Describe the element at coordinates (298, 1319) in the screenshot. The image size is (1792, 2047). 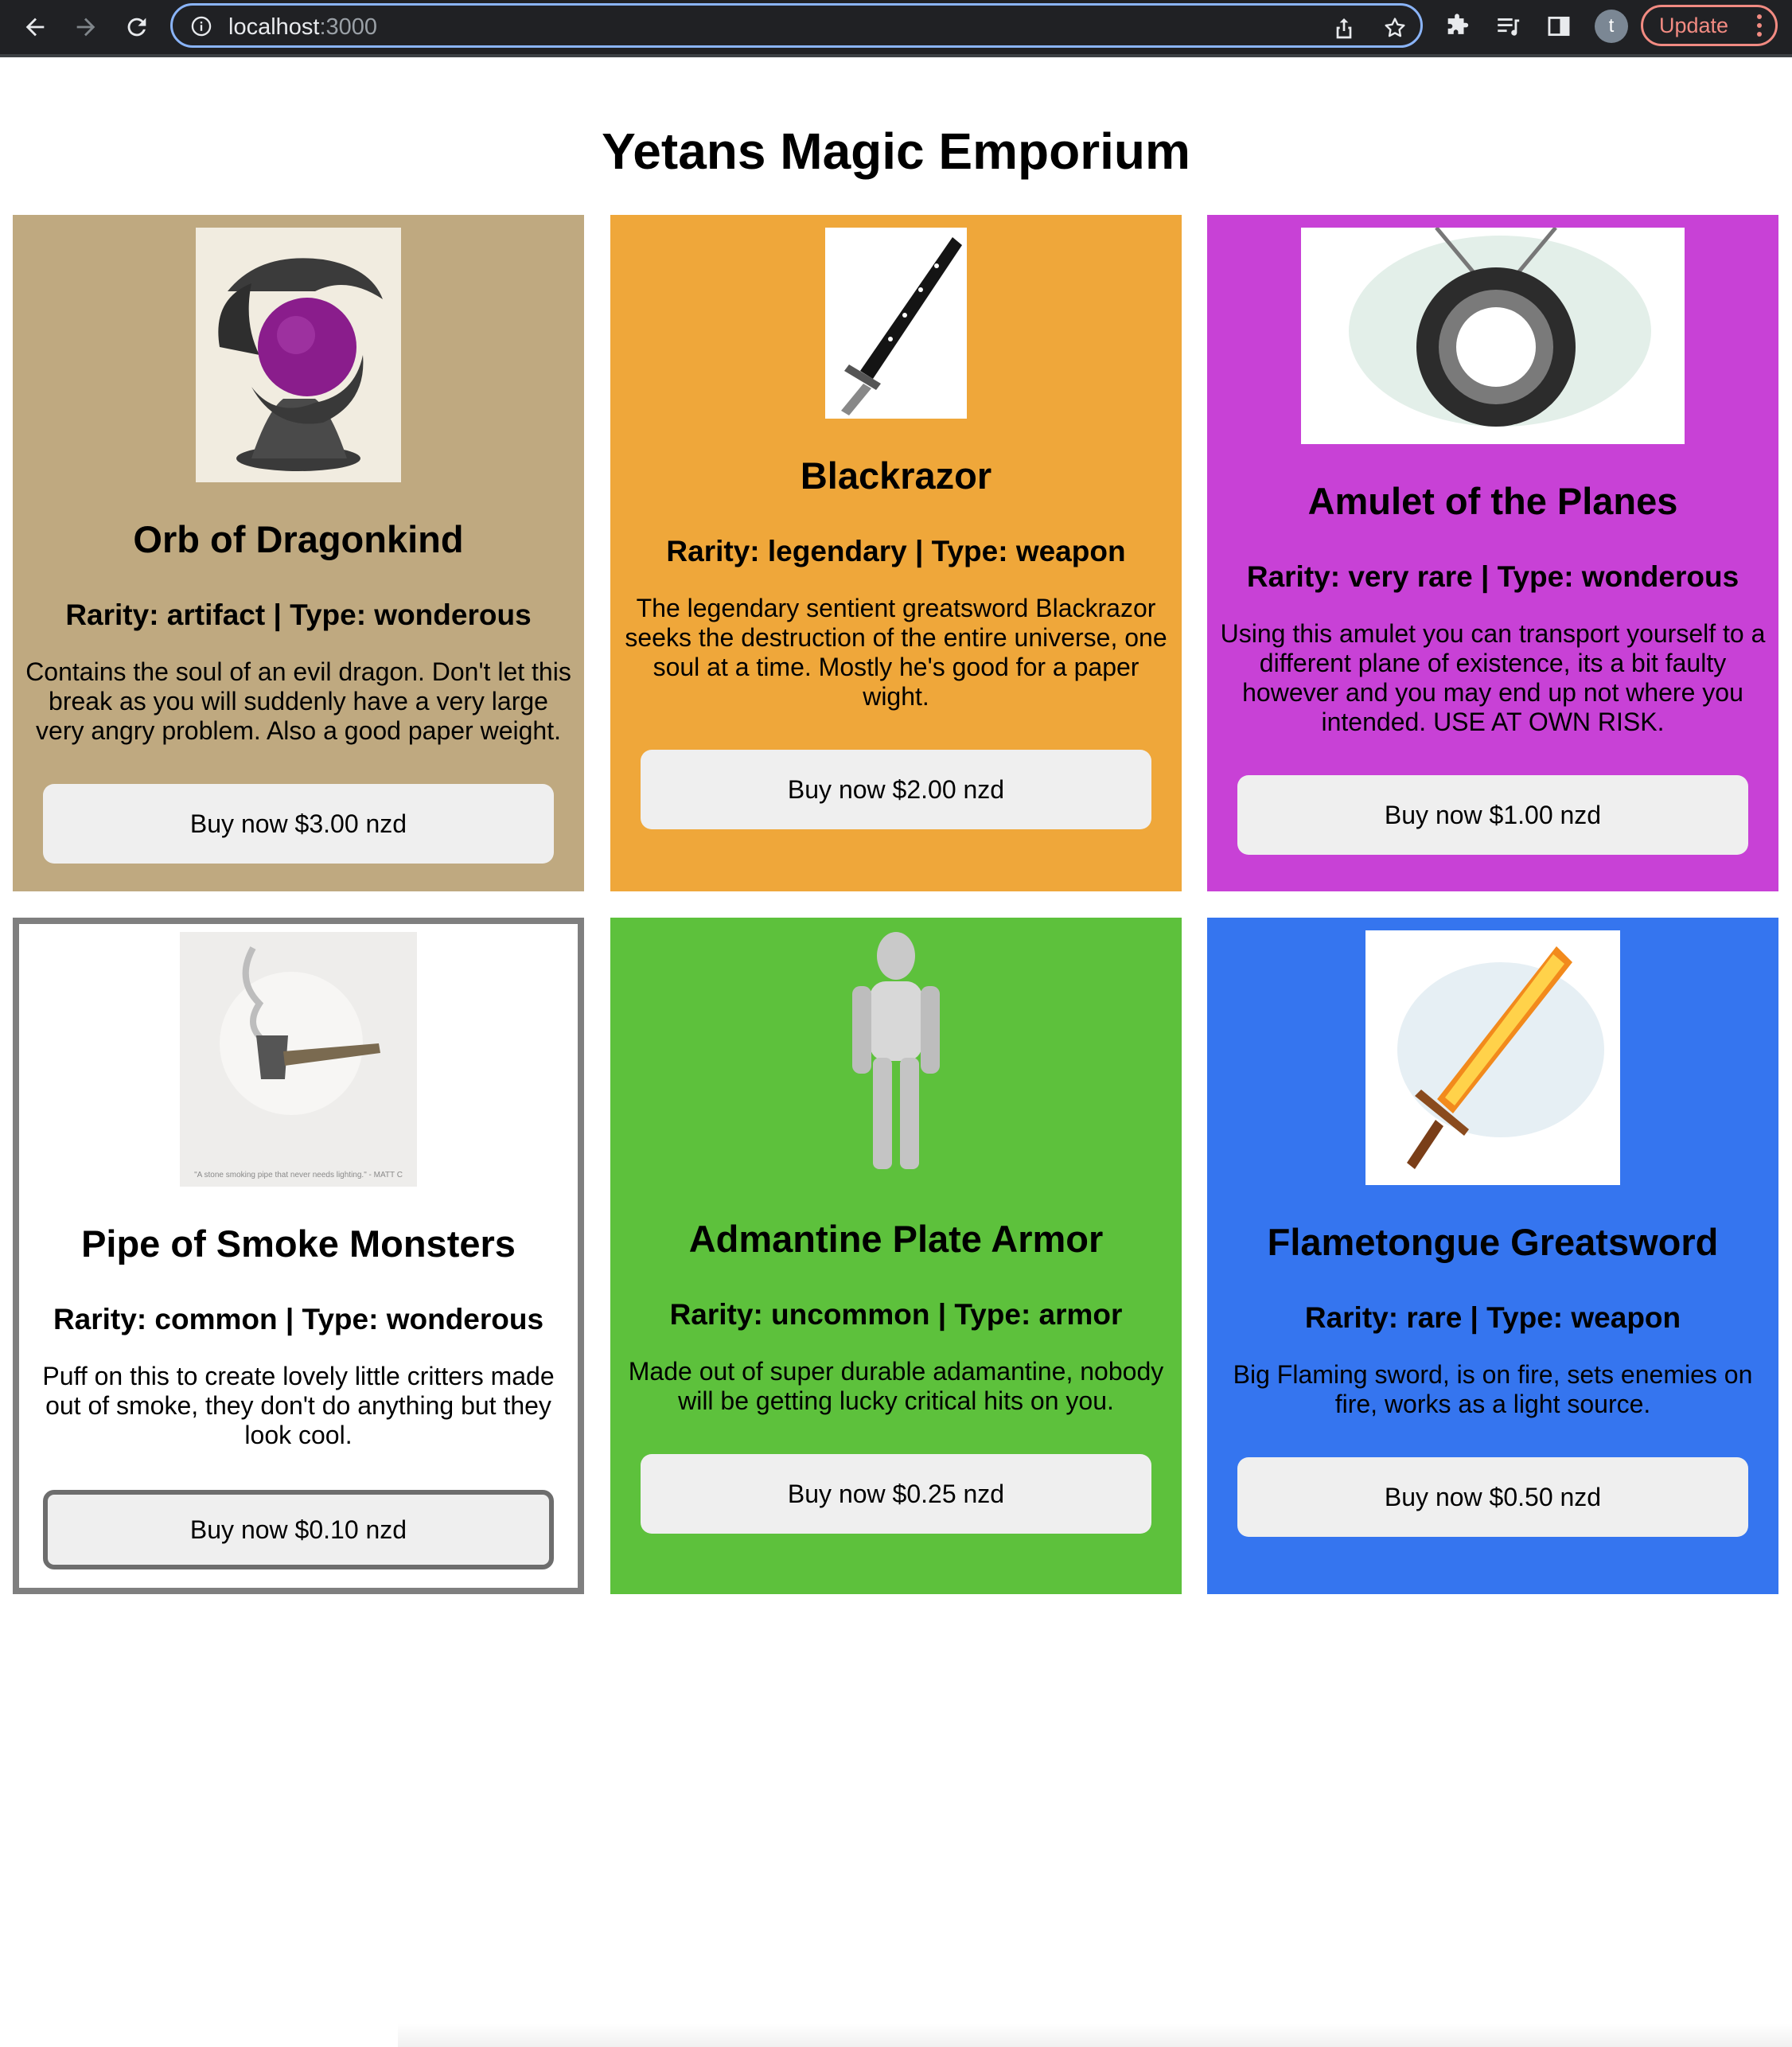
I see `product-meta: Rarity: common | Type: wonderous` at that location.